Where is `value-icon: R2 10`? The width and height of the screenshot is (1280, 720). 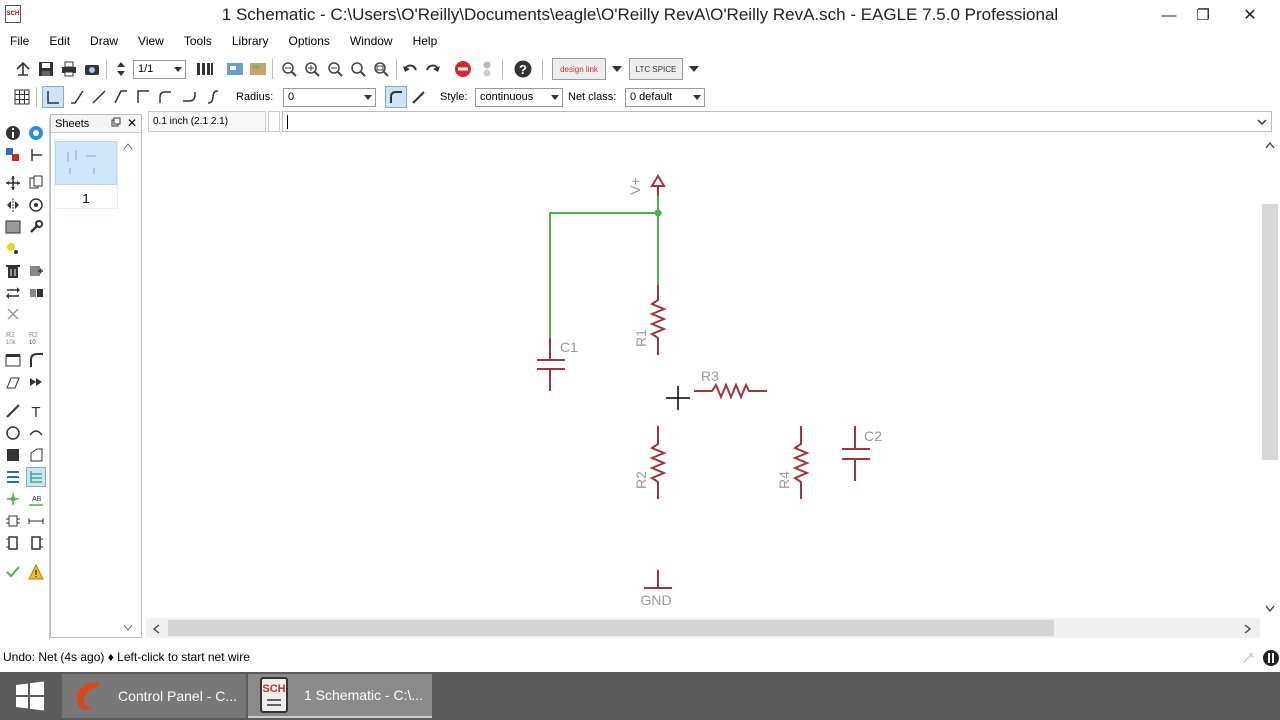
value-icon: R2 10 is located at coordinates (36, 338).